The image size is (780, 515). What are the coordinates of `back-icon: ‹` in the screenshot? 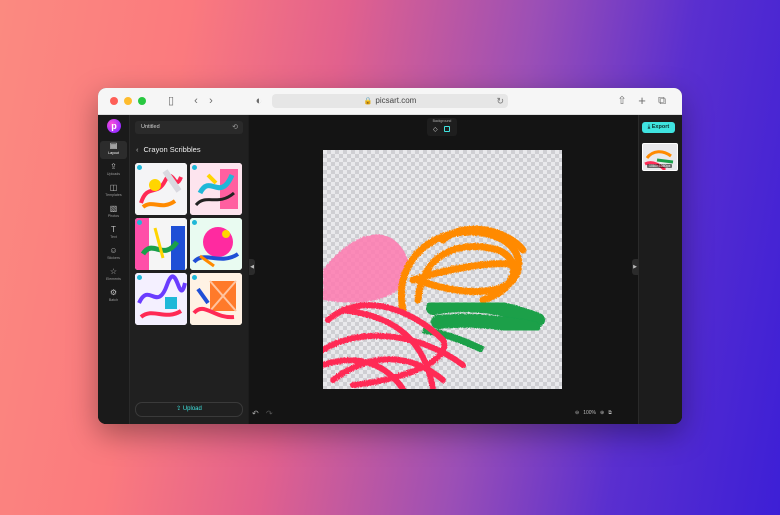 It's located at (196, 101).